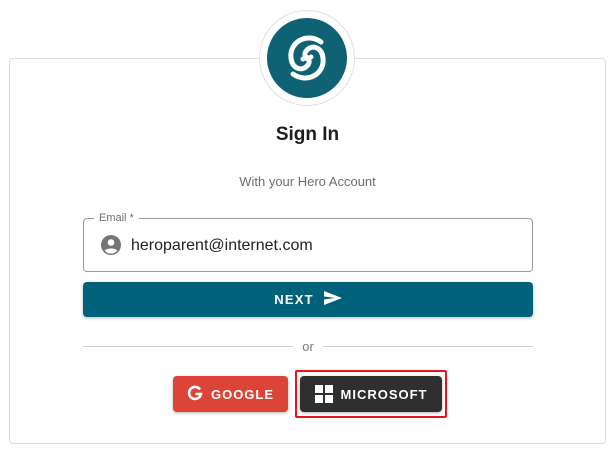  I want to click on divider-right, so click(428, 346).